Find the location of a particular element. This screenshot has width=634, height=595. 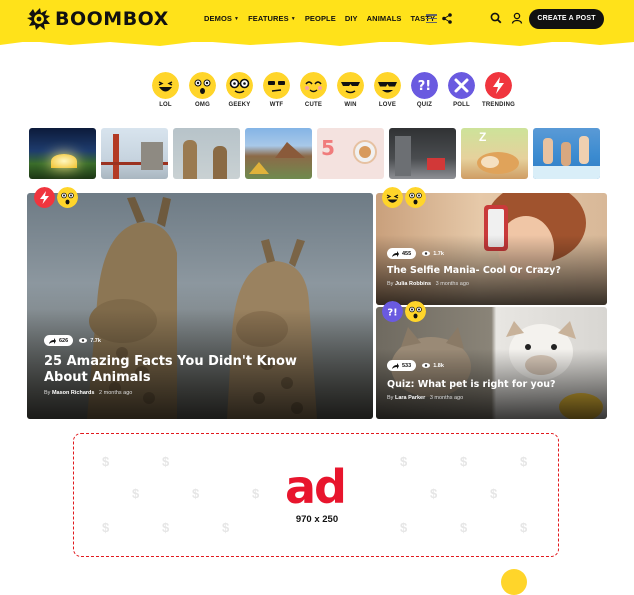

quiz-icon: ?! is located at coordinates (424, 85).